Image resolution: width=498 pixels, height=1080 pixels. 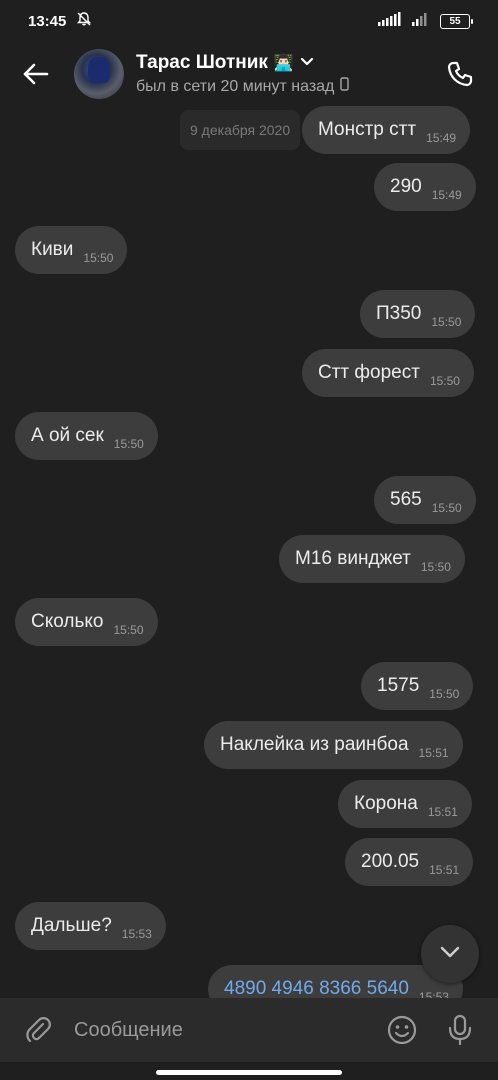 I want to click on back-arrow-icon, so click(x=36, y=74).